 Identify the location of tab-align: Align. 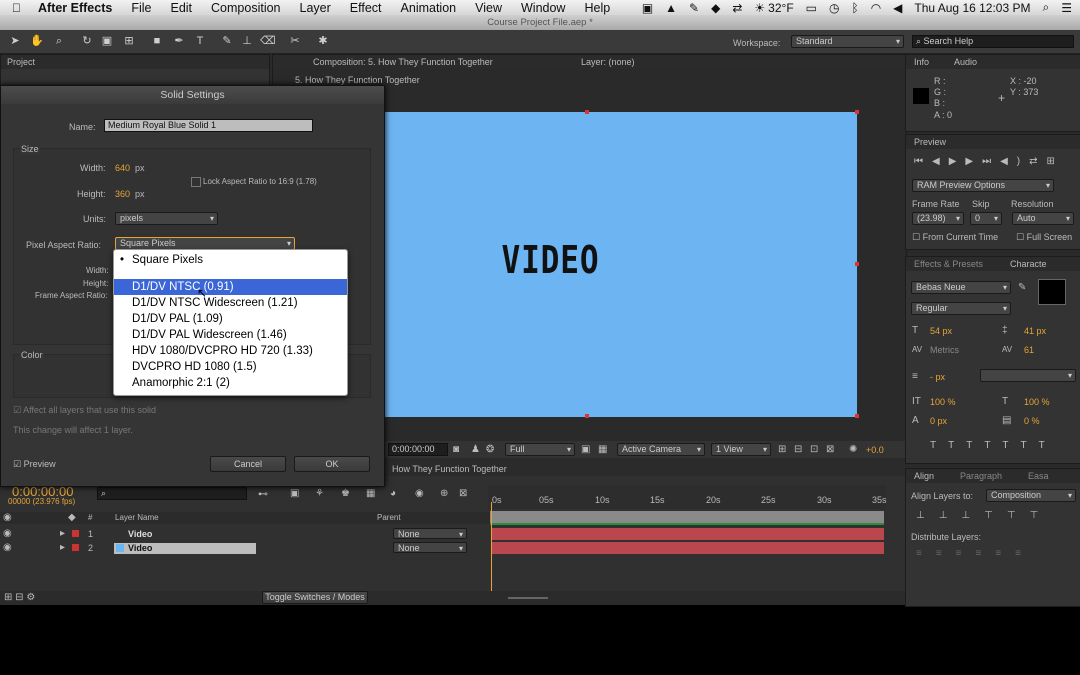
(924, 476).